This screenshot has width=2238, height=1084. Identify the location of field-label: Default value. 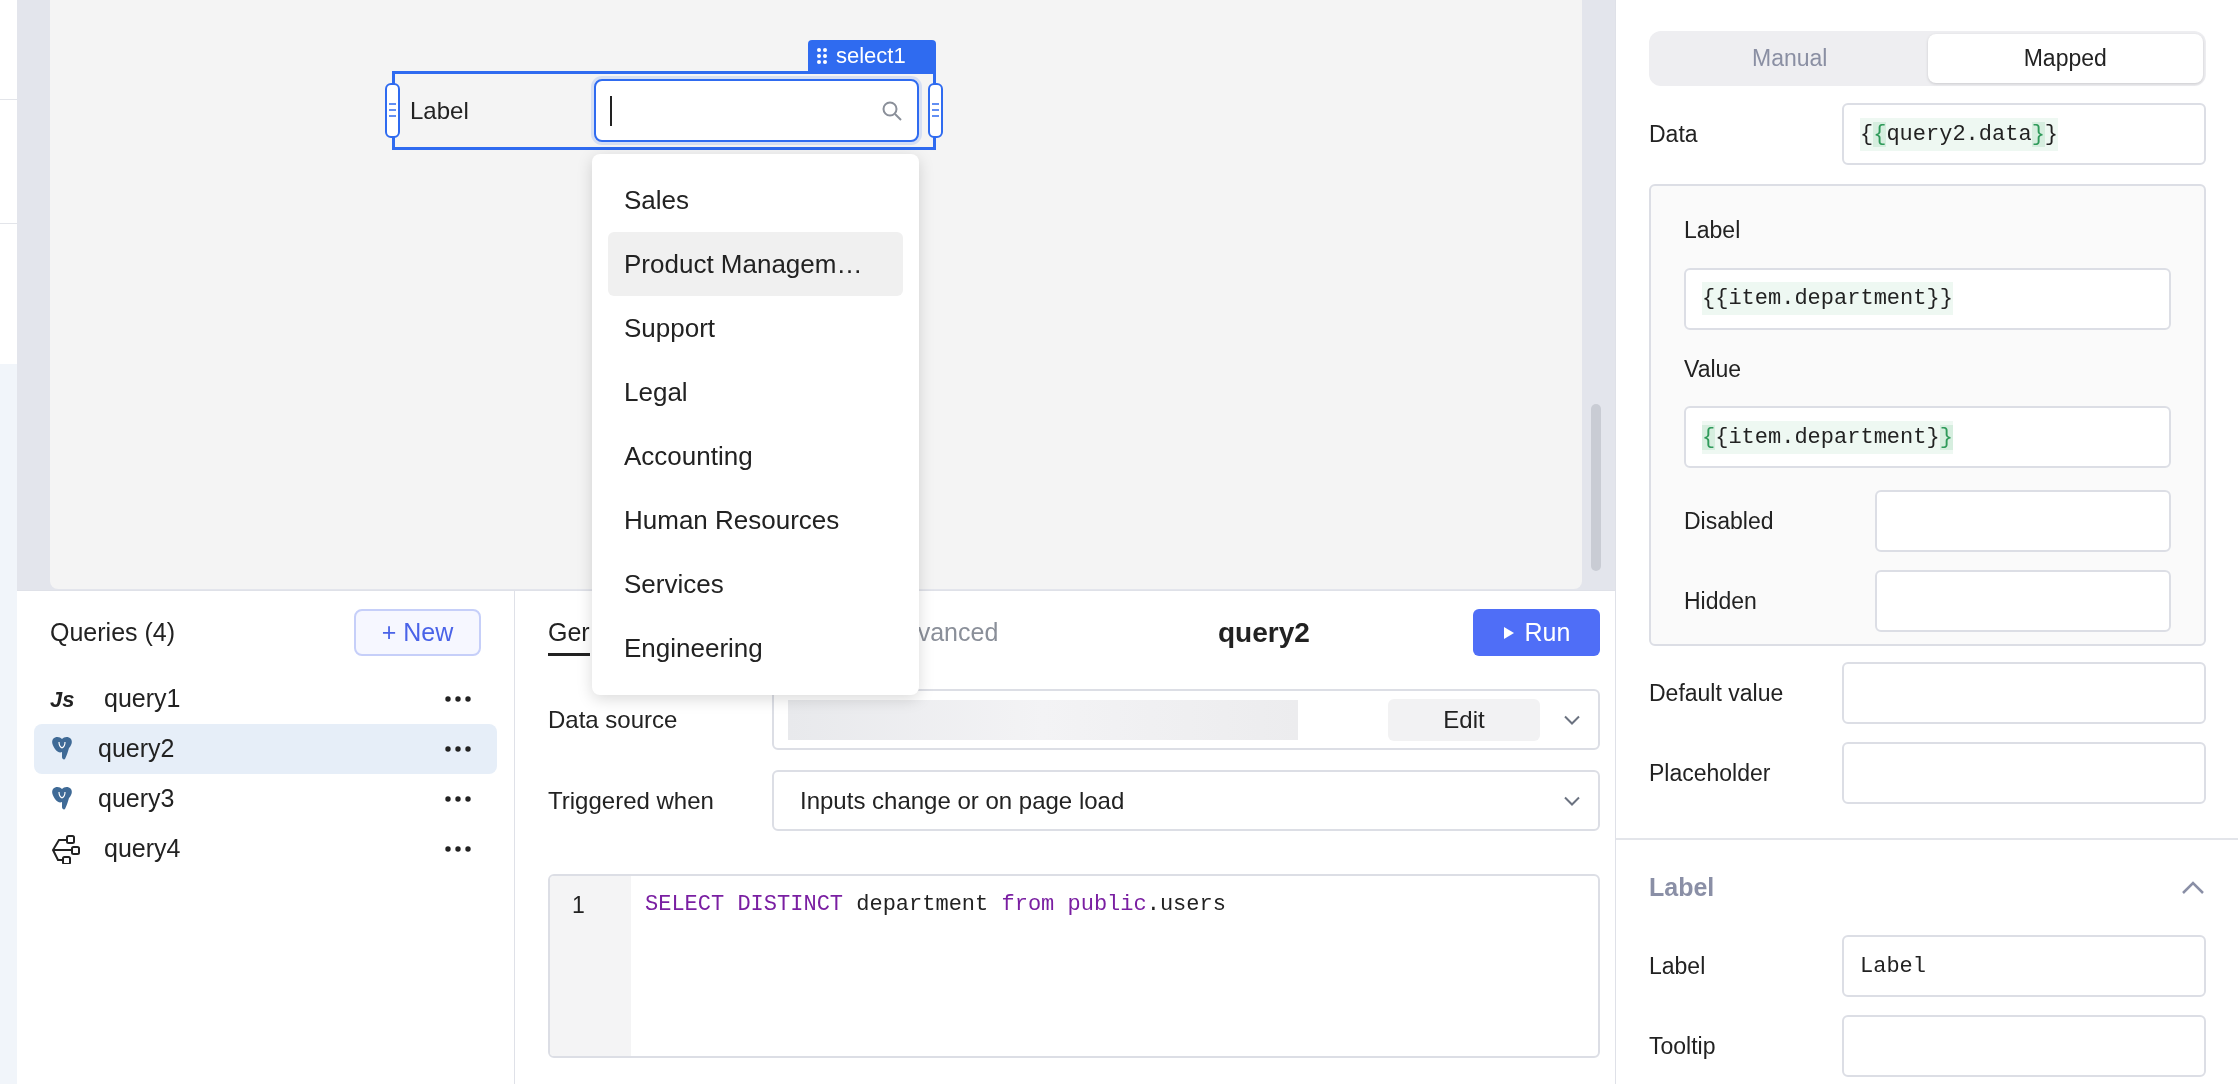
(1717, 693).